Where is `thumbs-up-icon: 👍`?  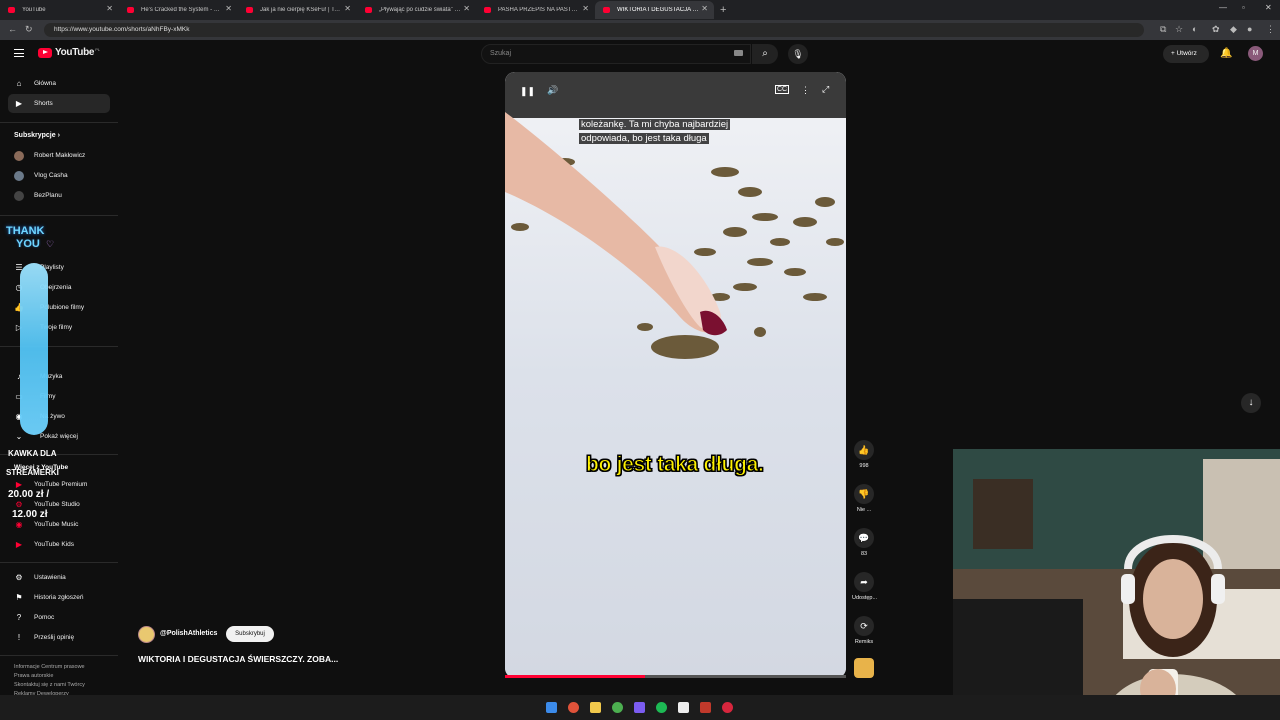
thumbs-up-icon: 👍 is located at coordinates (864, 450).